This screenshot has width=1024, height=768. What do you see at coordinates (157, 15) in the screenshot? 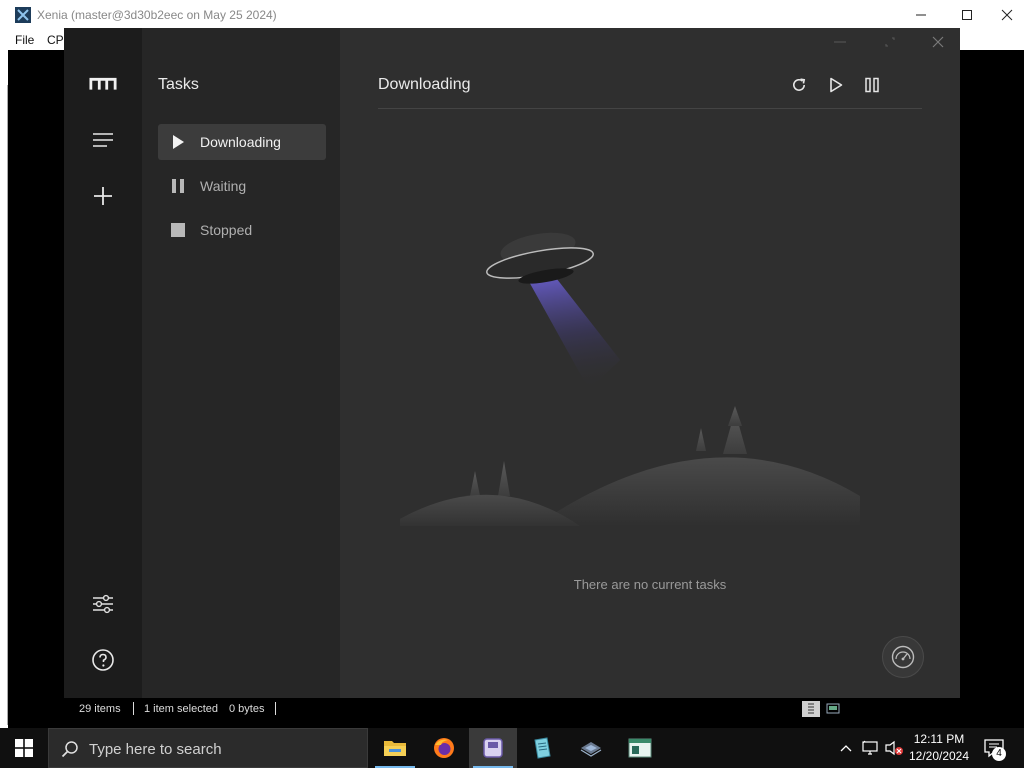
I see `window-title: Xenia (master@3d30b2eec on May 25 2024)` at bounding box center [157, 15].